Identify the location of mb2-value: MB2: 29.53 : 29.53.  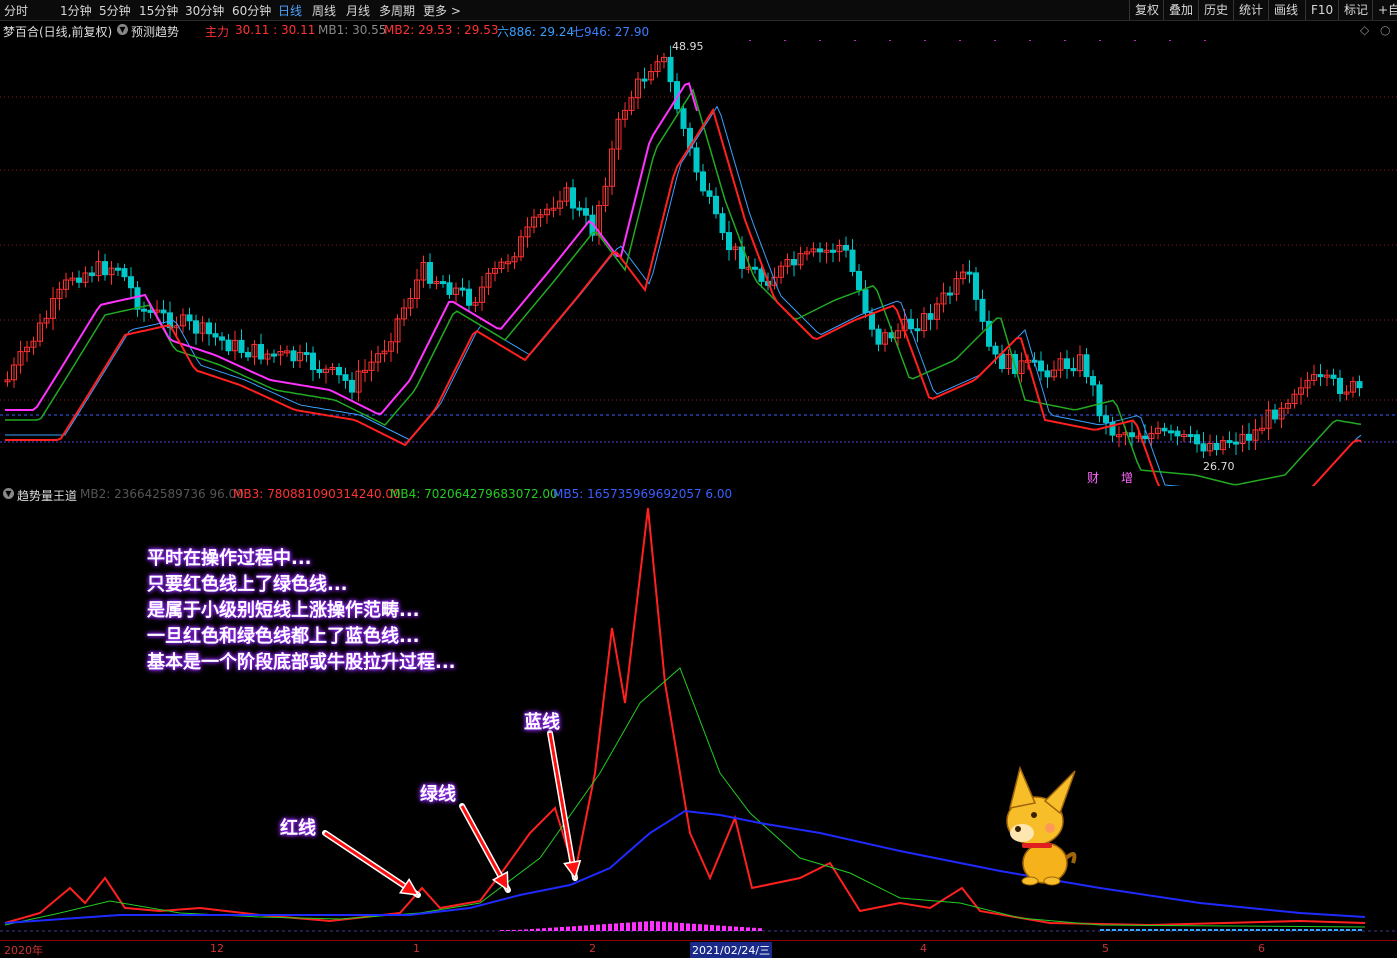
(441, 30).